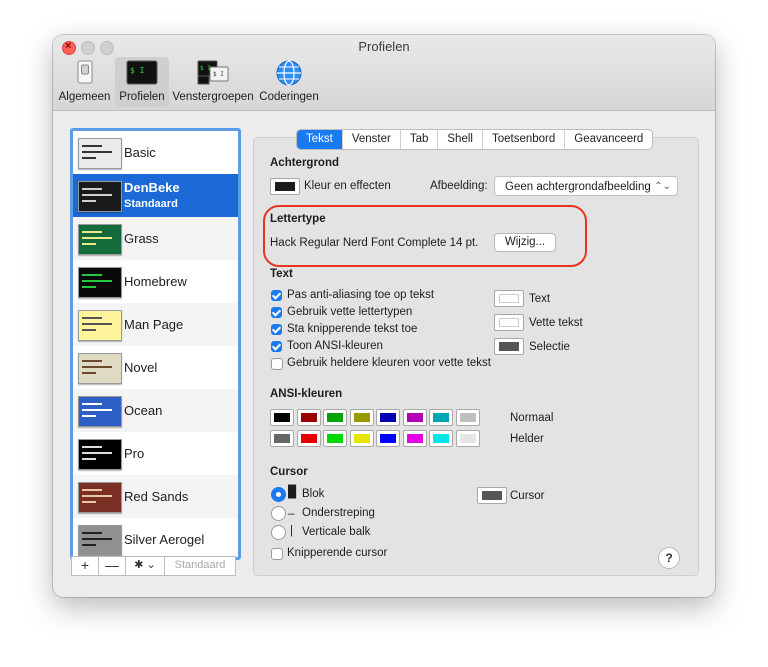 The width and height of the screenshot is (768, 667). I want to click on tab-geavanceerd: Geavanceerd, so click(608, 139).